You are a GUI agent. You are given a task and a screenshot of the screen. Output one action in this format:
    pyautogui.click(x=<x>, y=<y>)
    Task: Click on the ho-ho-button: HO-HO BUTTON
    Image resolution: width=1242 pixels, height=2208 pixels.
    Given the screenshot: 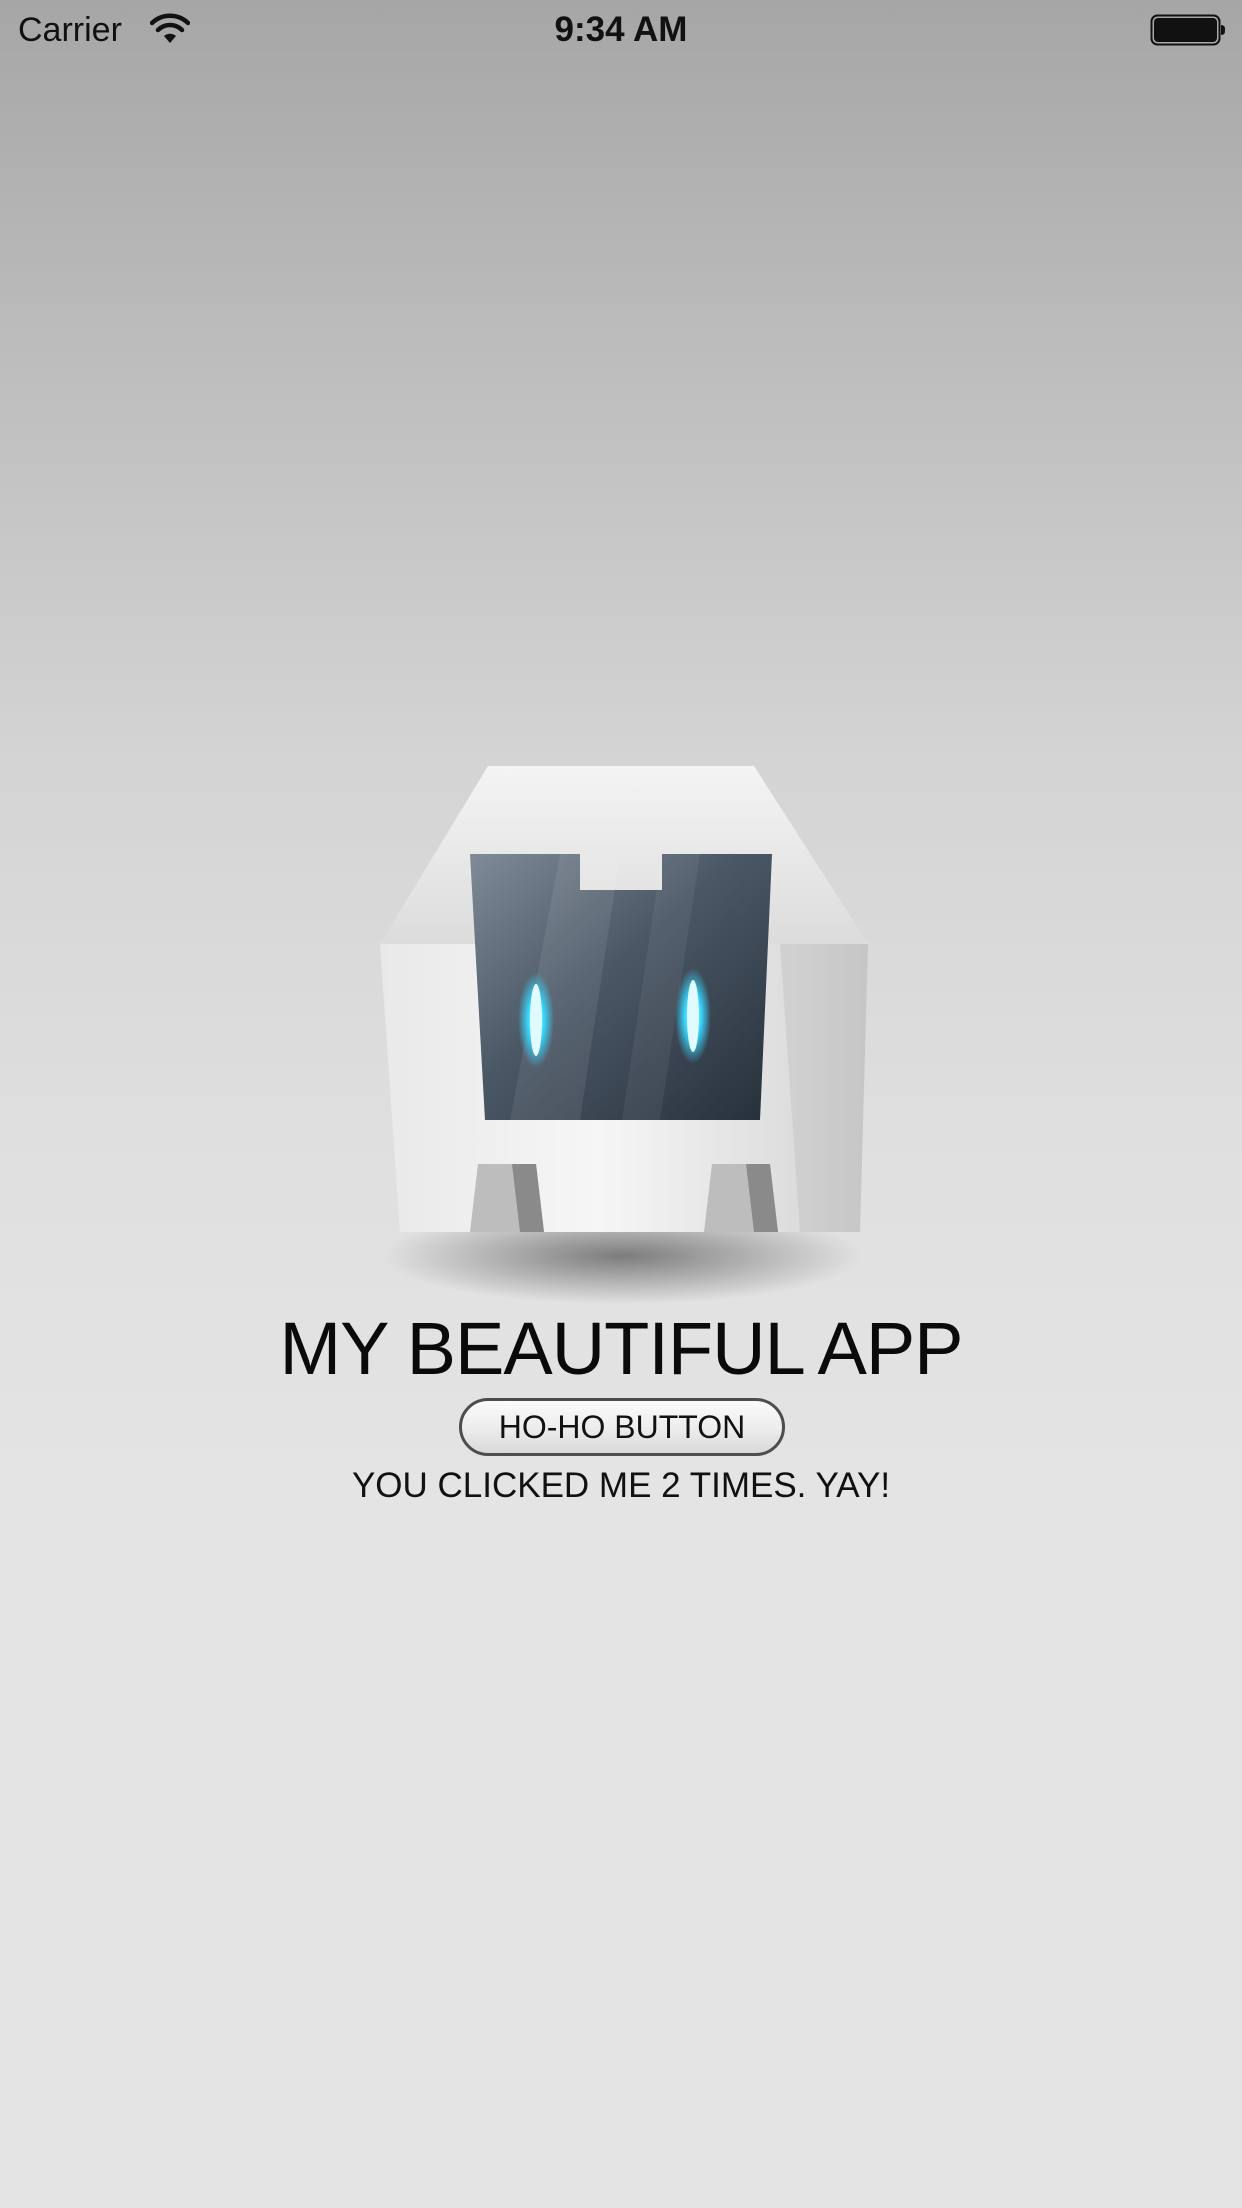 What is the action you would take?
    pyautogui.click(x=622, y=1427)
    